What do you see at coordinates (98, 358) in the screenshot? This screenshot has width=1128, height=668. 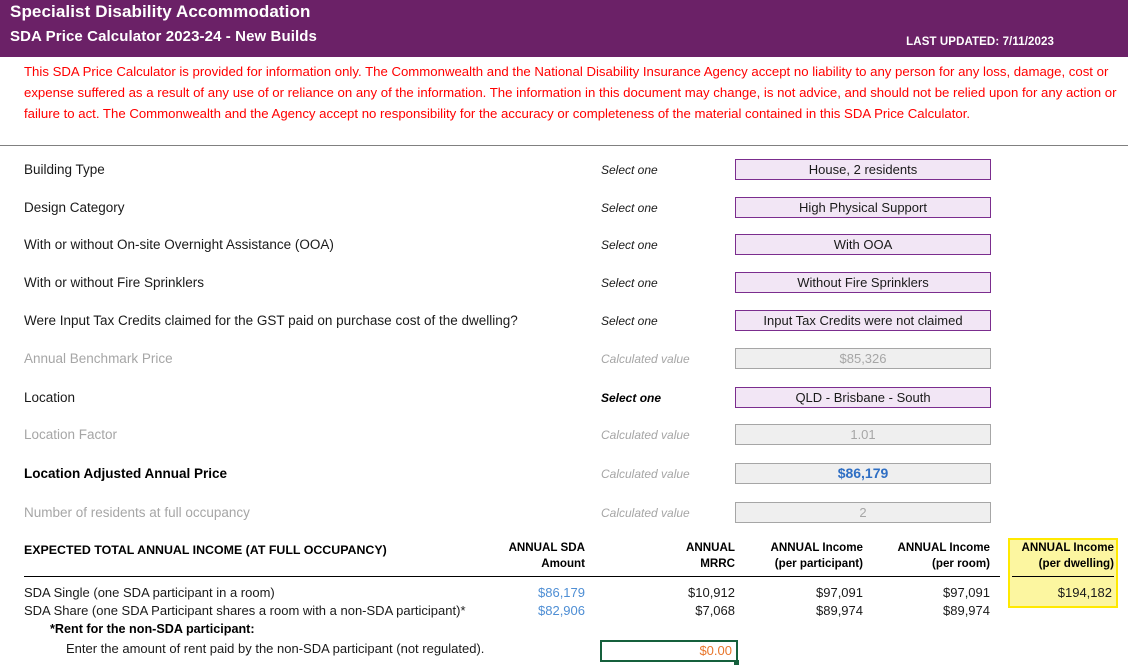 I see `form-row-label: Annual Benchmark Price` at bounding box center [98, 358].